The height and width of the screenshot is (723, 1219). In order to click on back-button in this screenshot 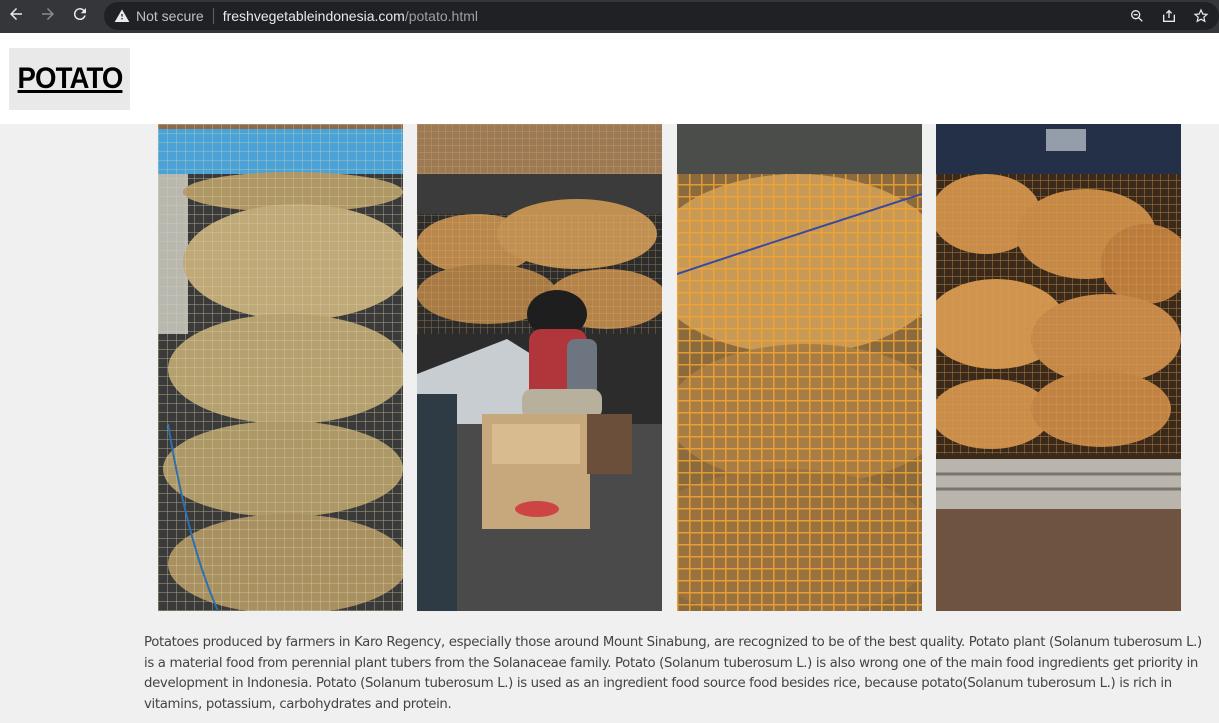, I will do `click(16, 17)`.